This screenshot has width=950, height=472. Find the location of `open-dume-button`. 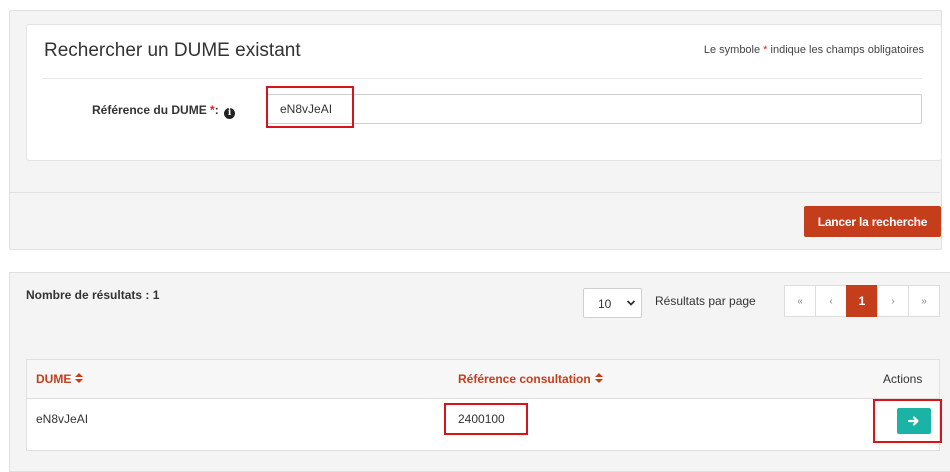

open-dume-button is located at coordinates (914, 421).